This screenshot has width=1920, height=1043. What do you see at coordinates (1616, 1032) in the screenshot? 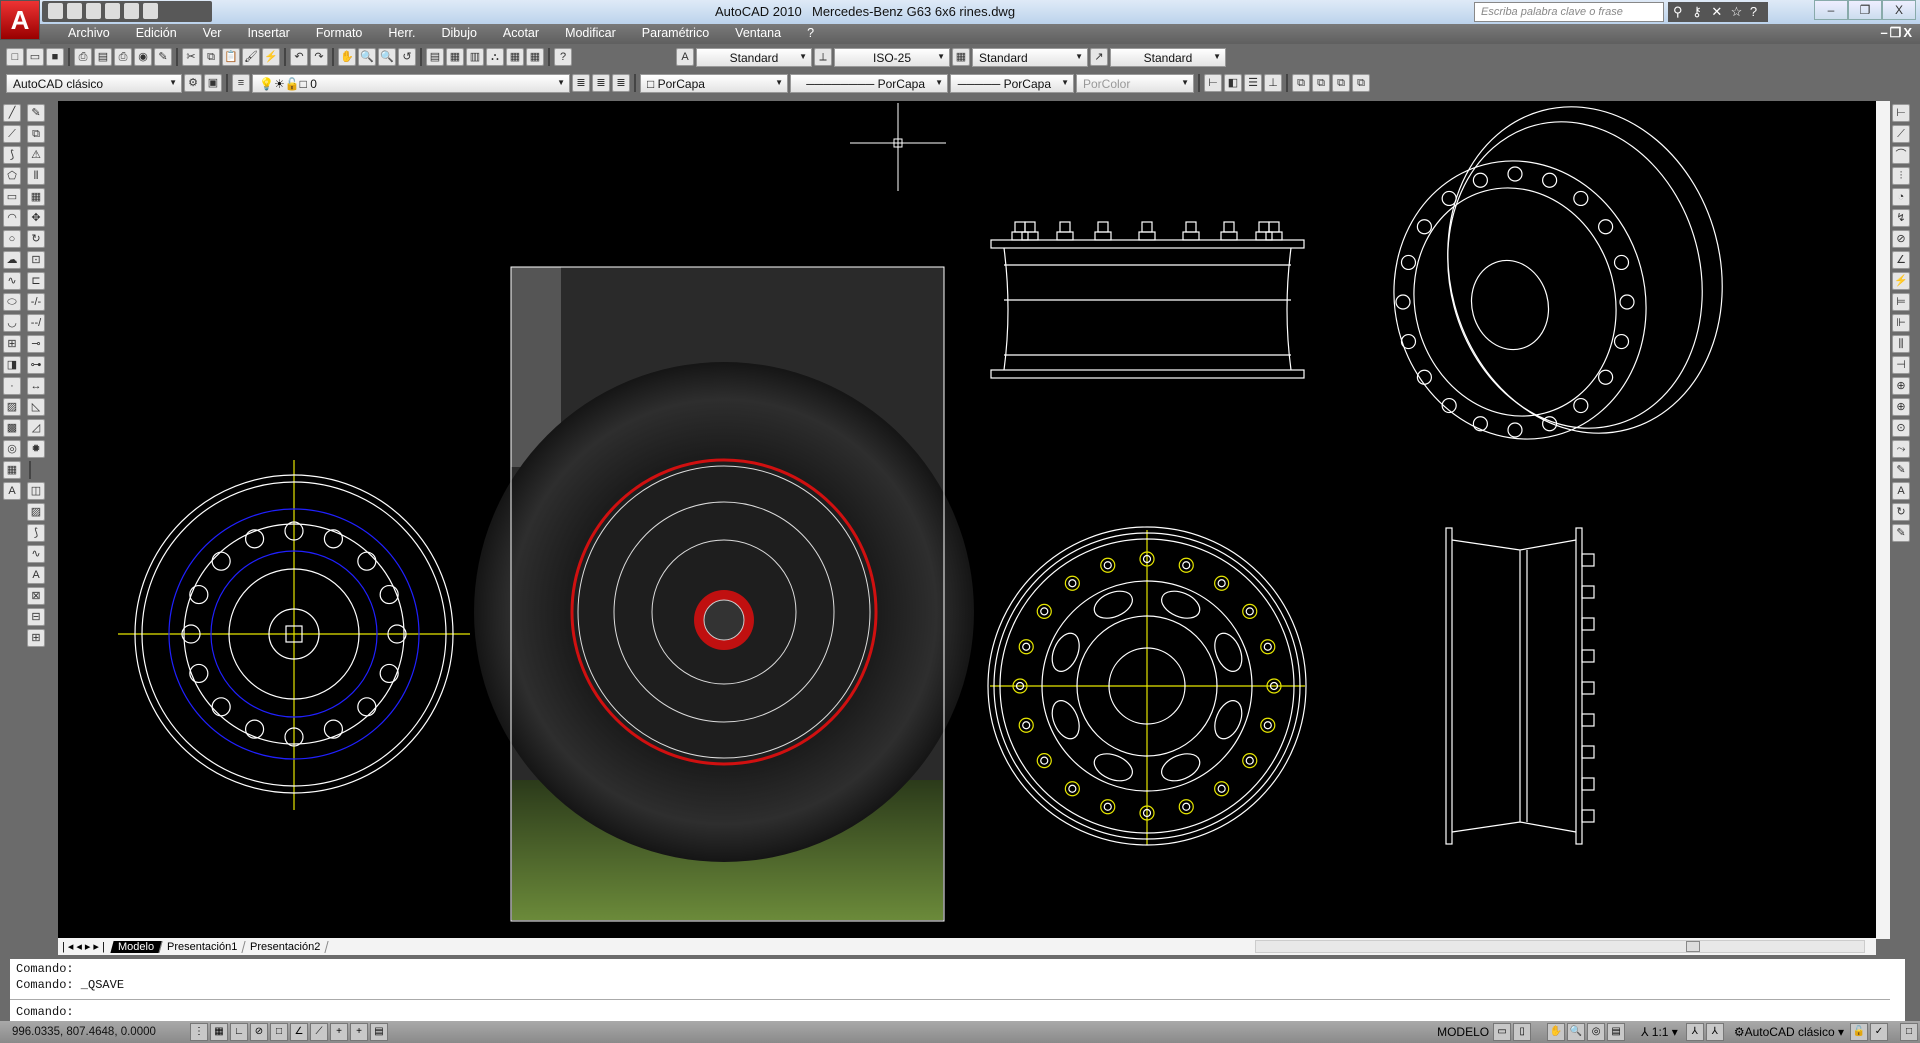
I see `showmotion-icon: ▤` at bounding box center [1616, 1032].